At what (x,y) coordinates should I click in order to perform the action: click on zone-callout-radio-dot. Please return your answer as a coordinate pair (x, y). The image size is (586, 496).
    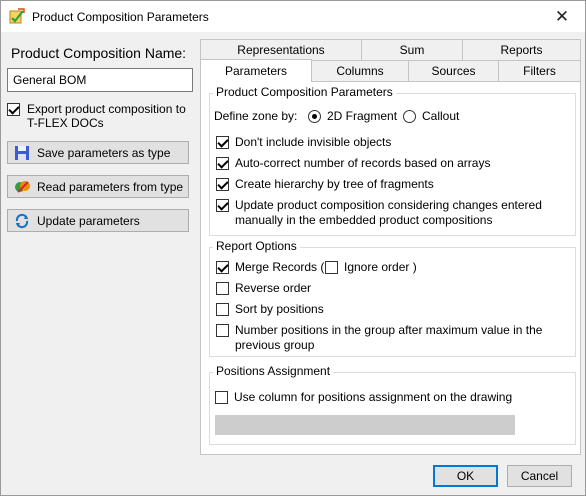
    Looking at the image, I should click on (409, 116).